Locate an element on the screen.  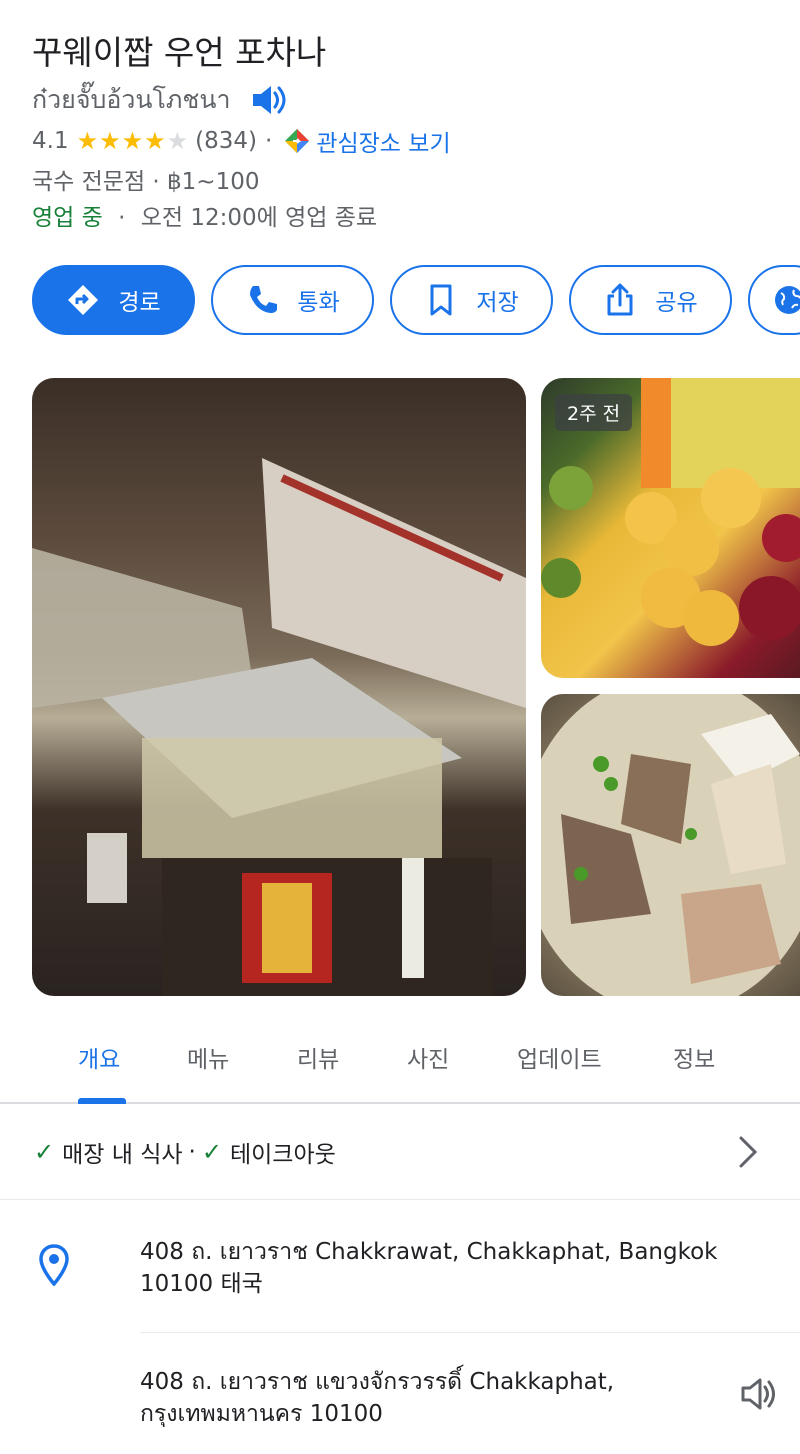
action-buttons: 경로 통화 저장 공유 is located at coordinates (416, 300).